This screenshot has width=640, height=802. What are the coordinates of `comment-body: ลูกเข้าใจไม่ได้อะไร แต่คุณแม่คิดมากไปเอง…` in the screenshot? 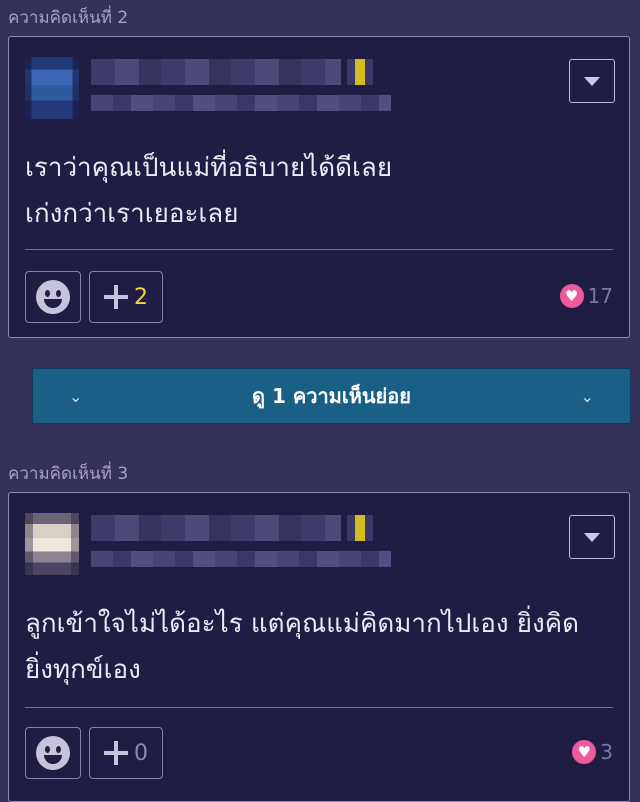 It's located at (319, 647).